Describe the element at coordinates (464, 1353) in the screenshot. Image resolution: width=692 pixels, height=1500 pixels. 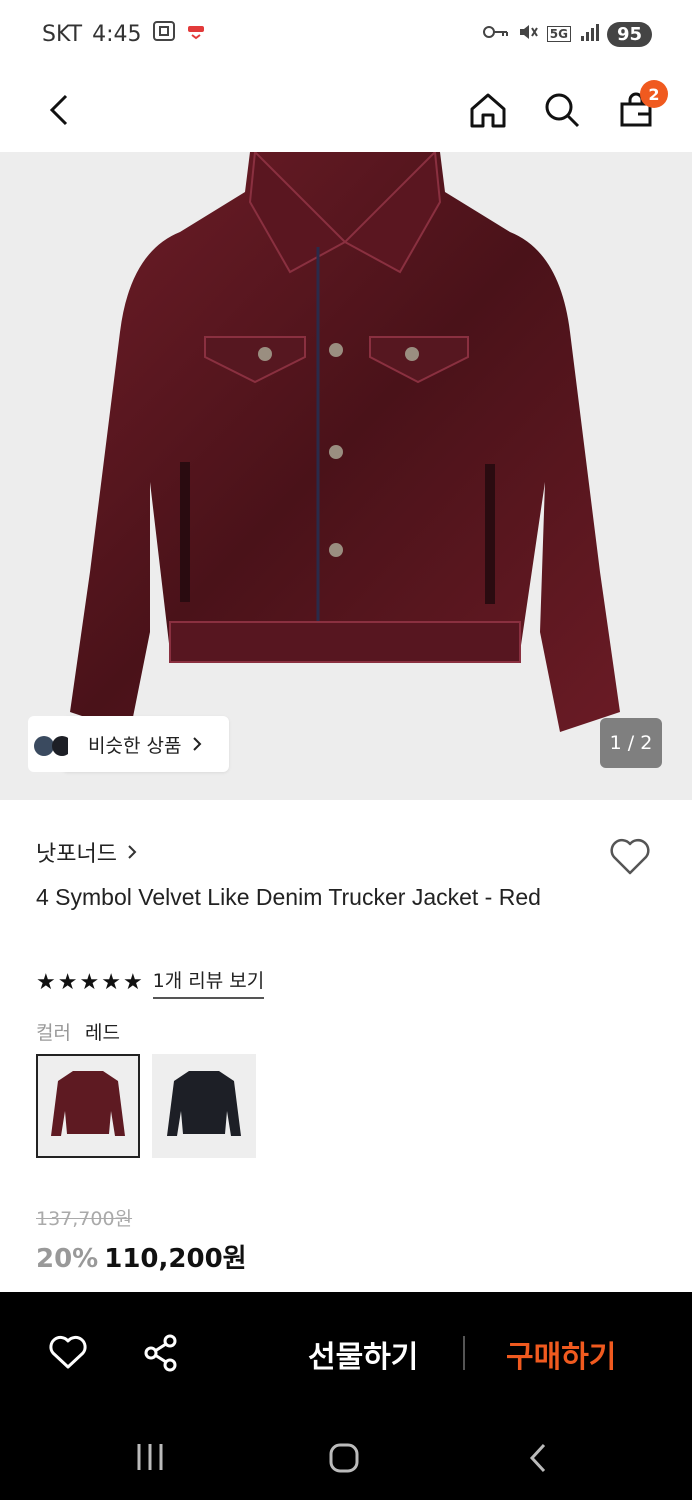
I see `action-divider` at that location.